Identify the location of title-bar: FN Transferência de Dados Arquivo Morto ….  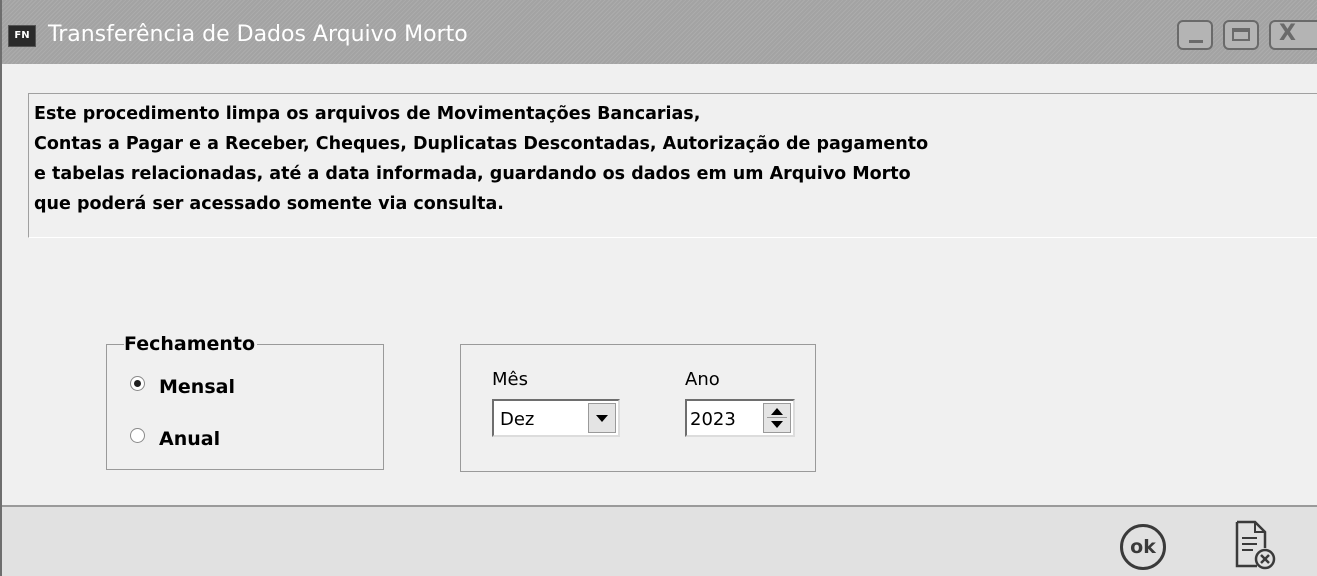
(659, 32).